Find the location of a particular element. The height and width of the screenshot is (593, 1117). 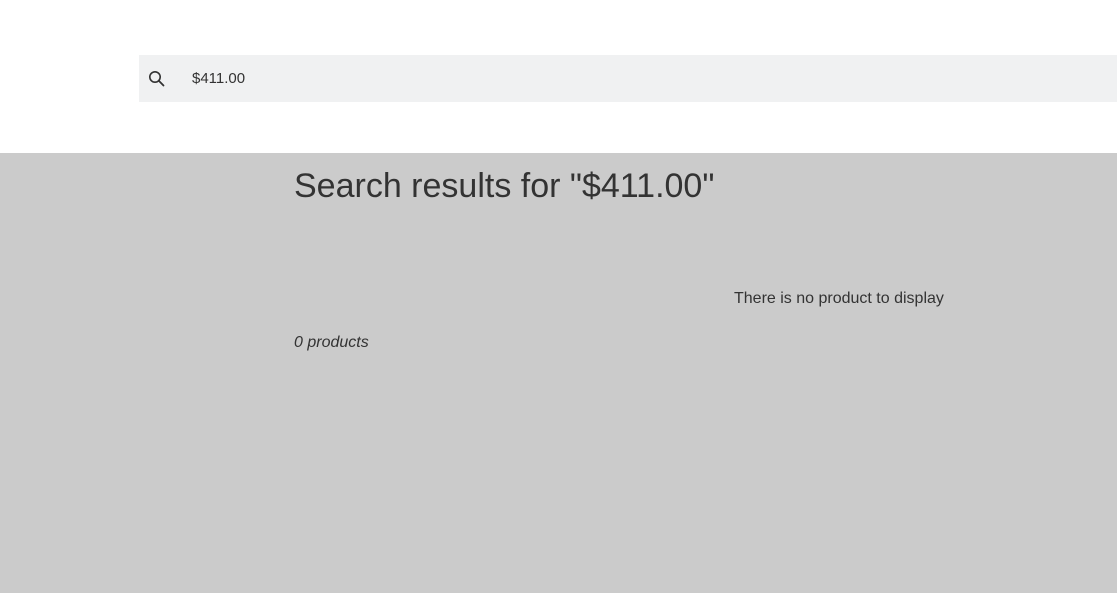

search-icon is located at coordinates (157, 79).